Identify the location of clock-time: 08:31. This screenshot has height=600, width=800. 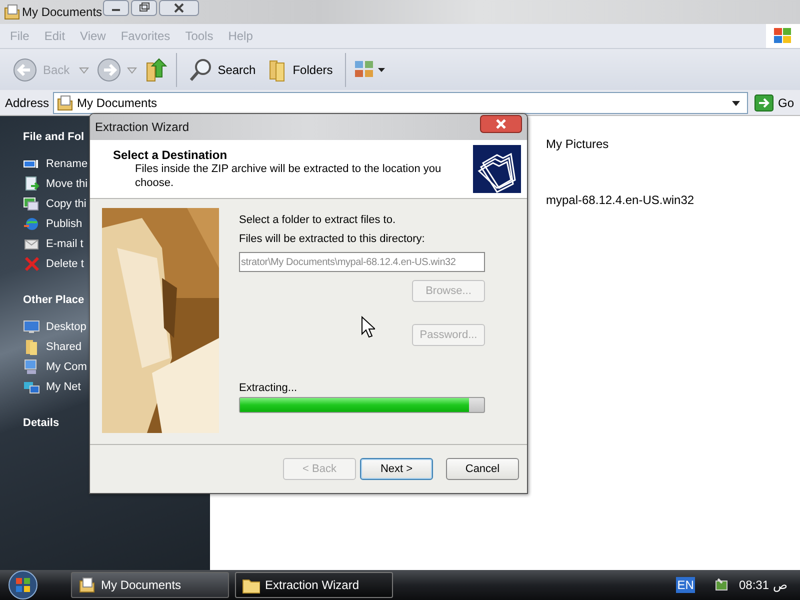
(753, 585).